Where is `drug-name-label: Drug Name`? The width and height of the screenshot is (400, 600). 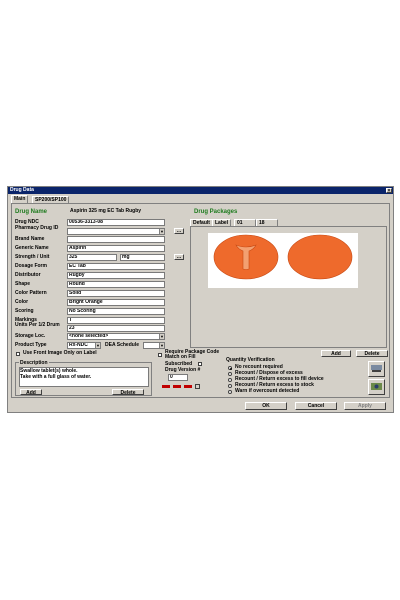
drug-name-label: Drug Name is located at coordinates (31, 212).